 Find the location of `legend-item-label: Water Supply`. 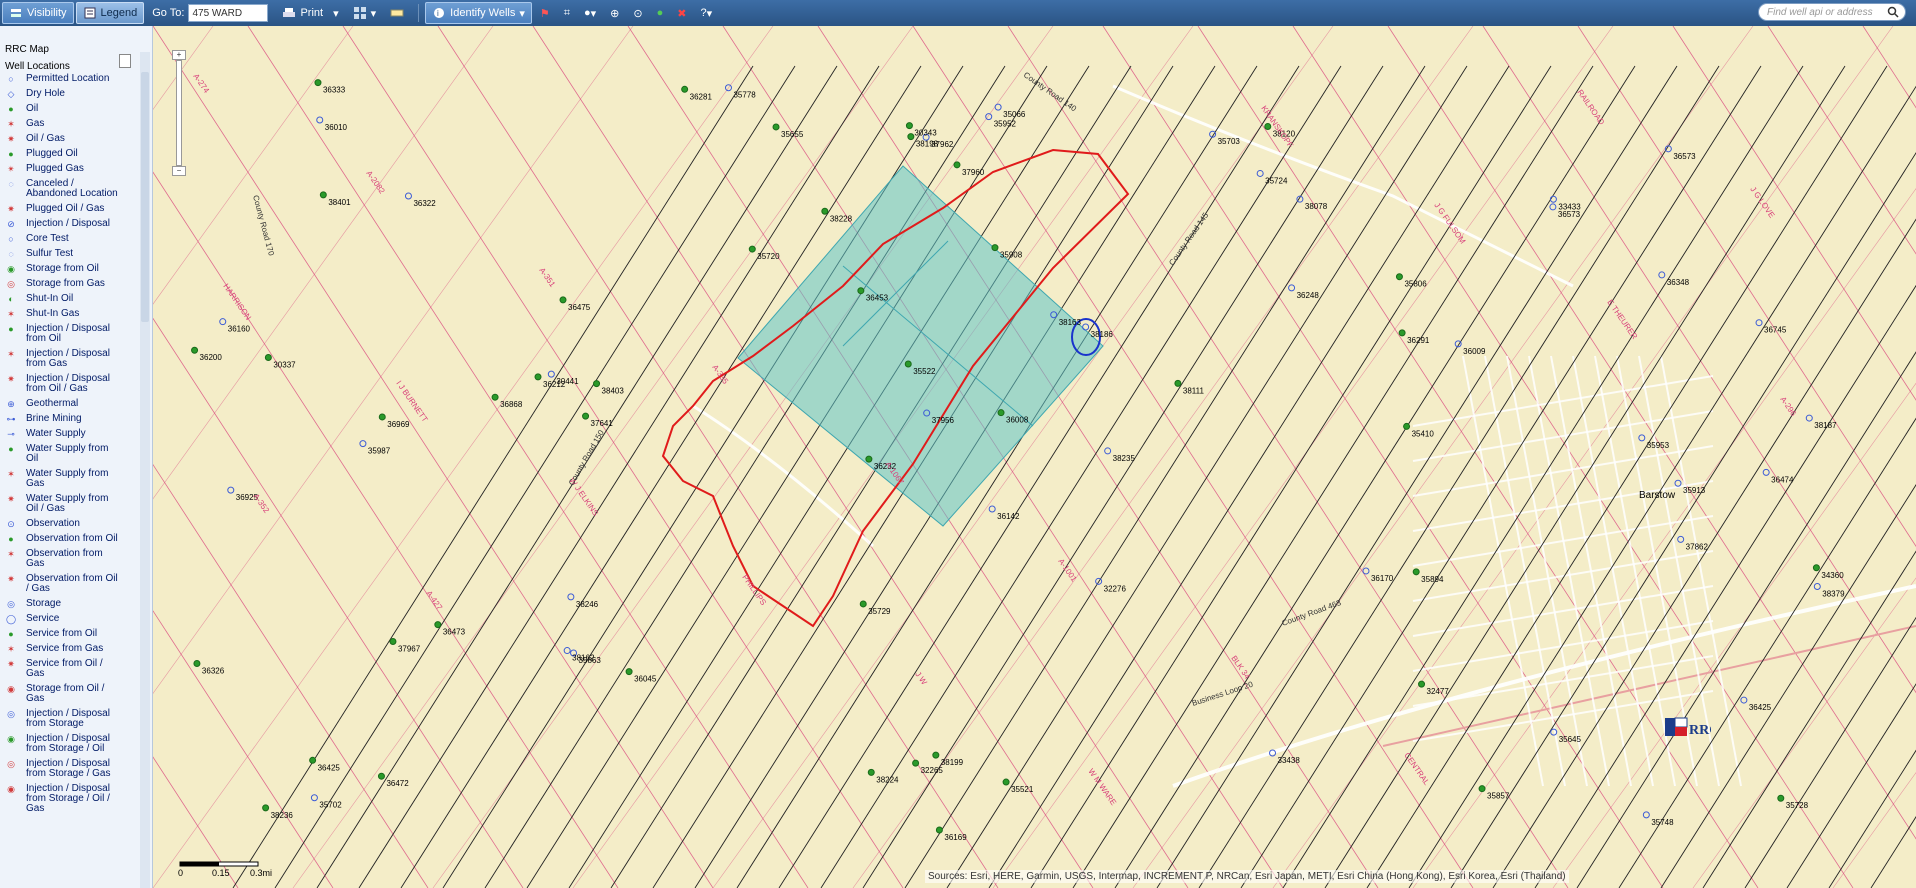

legend-item-label: Water Supply is located at coordinates (56, 433).